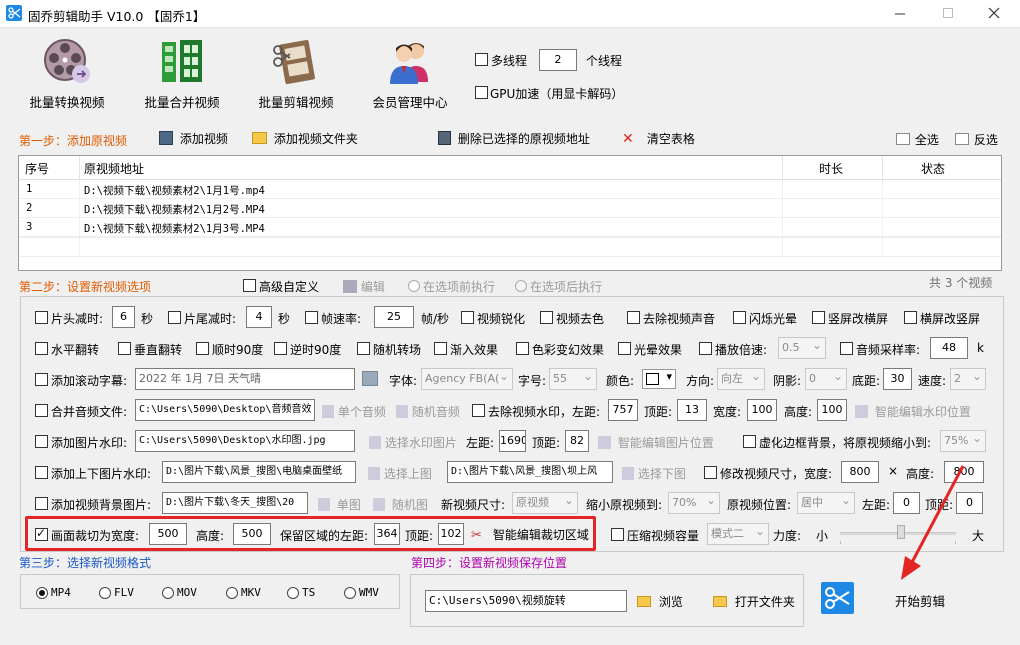 This screenshot has width=1020, height=645. Describe the element at coordinates (478, 410) in the screenshot. I see `remove-wm-checkbox` at that location.